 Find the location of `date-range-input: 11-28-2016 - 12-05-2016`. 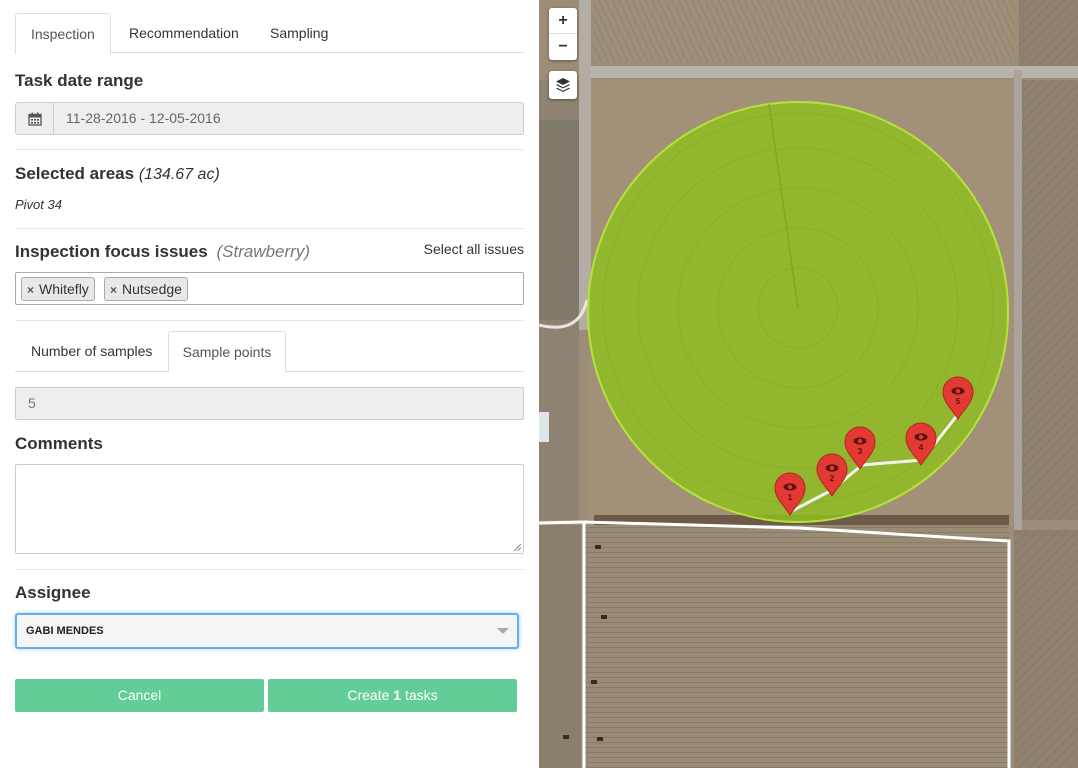

date-range-input: 11-28-2016 - 12-05-2016 is located at coordinates (269, 118).